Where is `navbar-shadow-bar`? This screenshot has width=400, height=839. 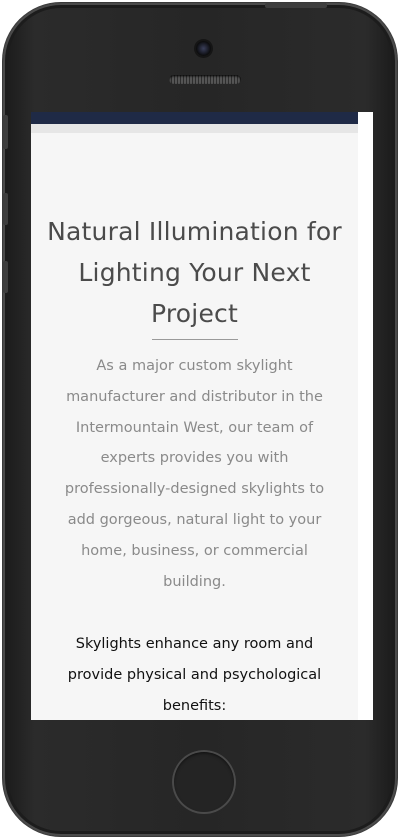 navbar-shadow-bar is located at coordinates (194, 128).